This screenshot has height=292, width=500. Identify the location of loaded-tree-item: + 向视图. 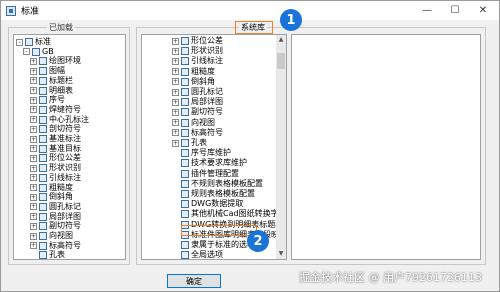
(51, 236).